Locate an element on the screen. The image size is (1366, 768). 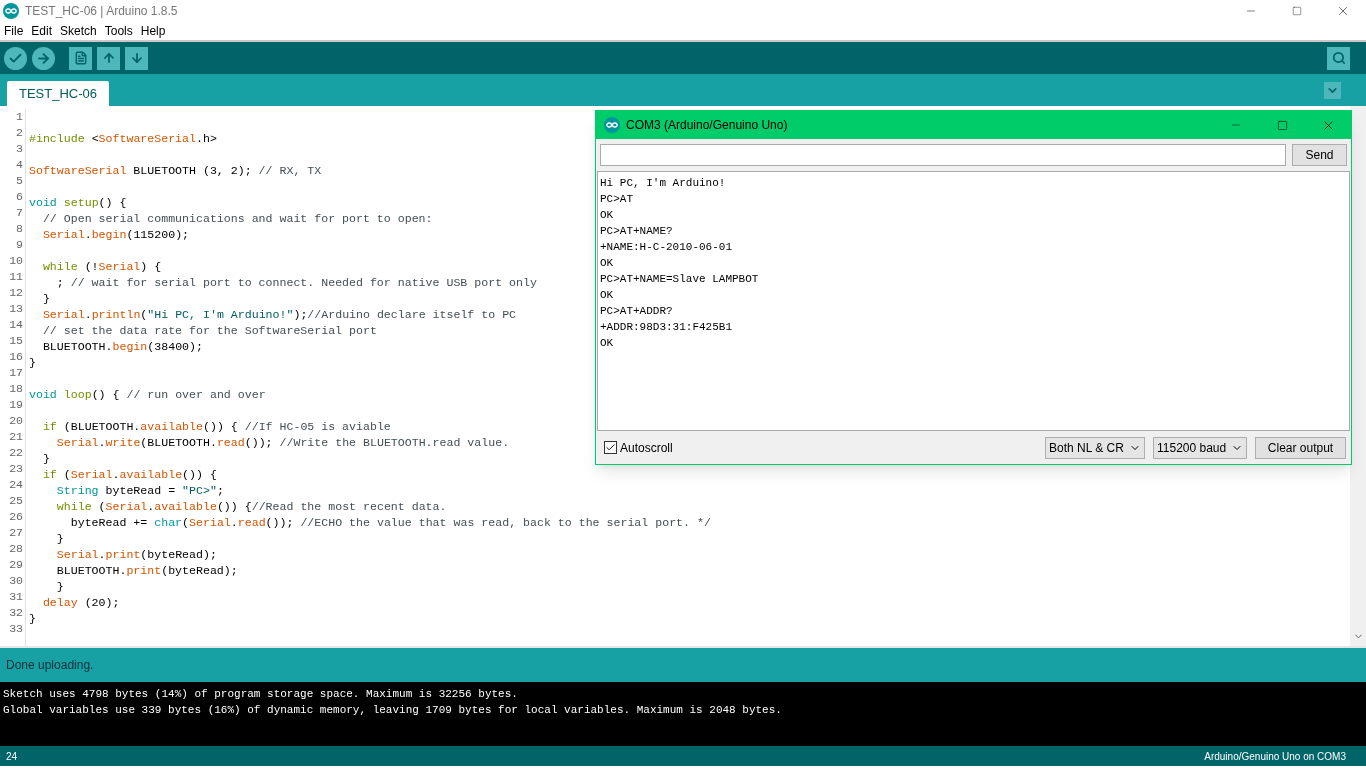
monitor-title: COM3 (Arduino/Genuino Uno) is located at coordinates (707, 125).